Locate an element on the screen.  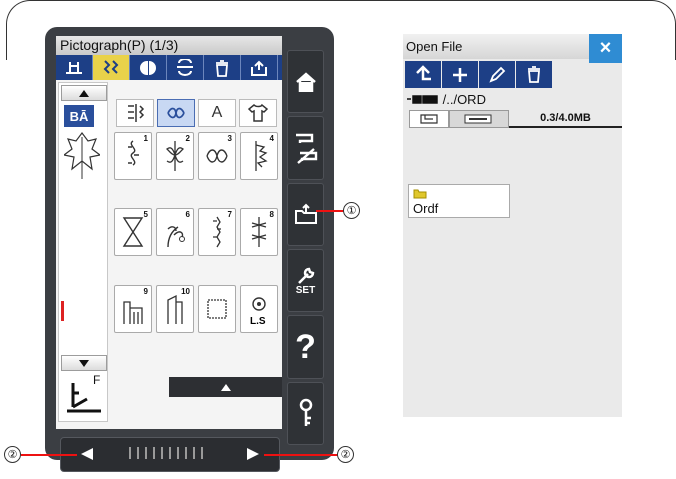
pattern-2-icon is located at coordinates (175, 156).